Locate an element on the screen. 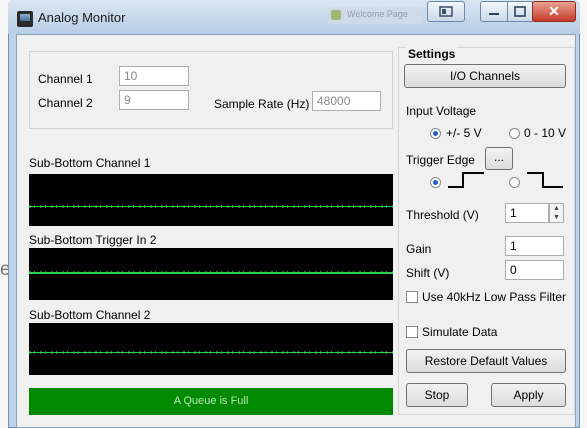  window-list-icon is located at coordinates (446, 11).